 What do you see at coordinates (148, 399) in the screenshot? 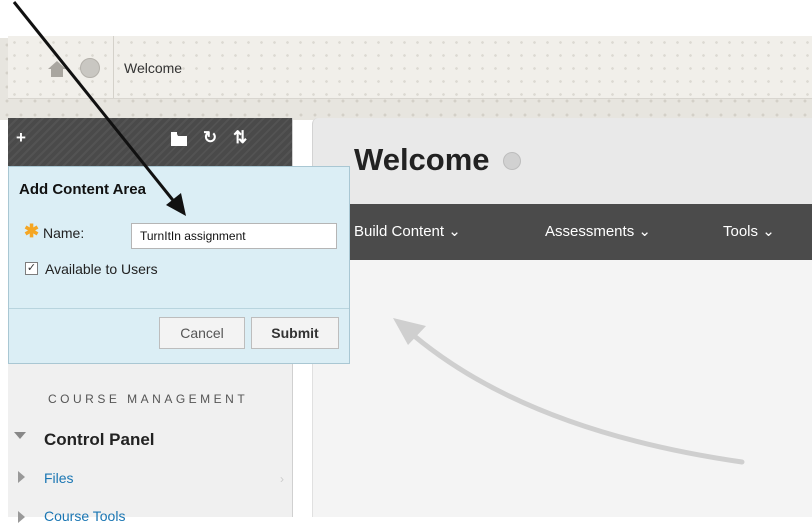
I see `course-management-heading: COURSE MANAGEMENT` at bounding box center [148, 399].